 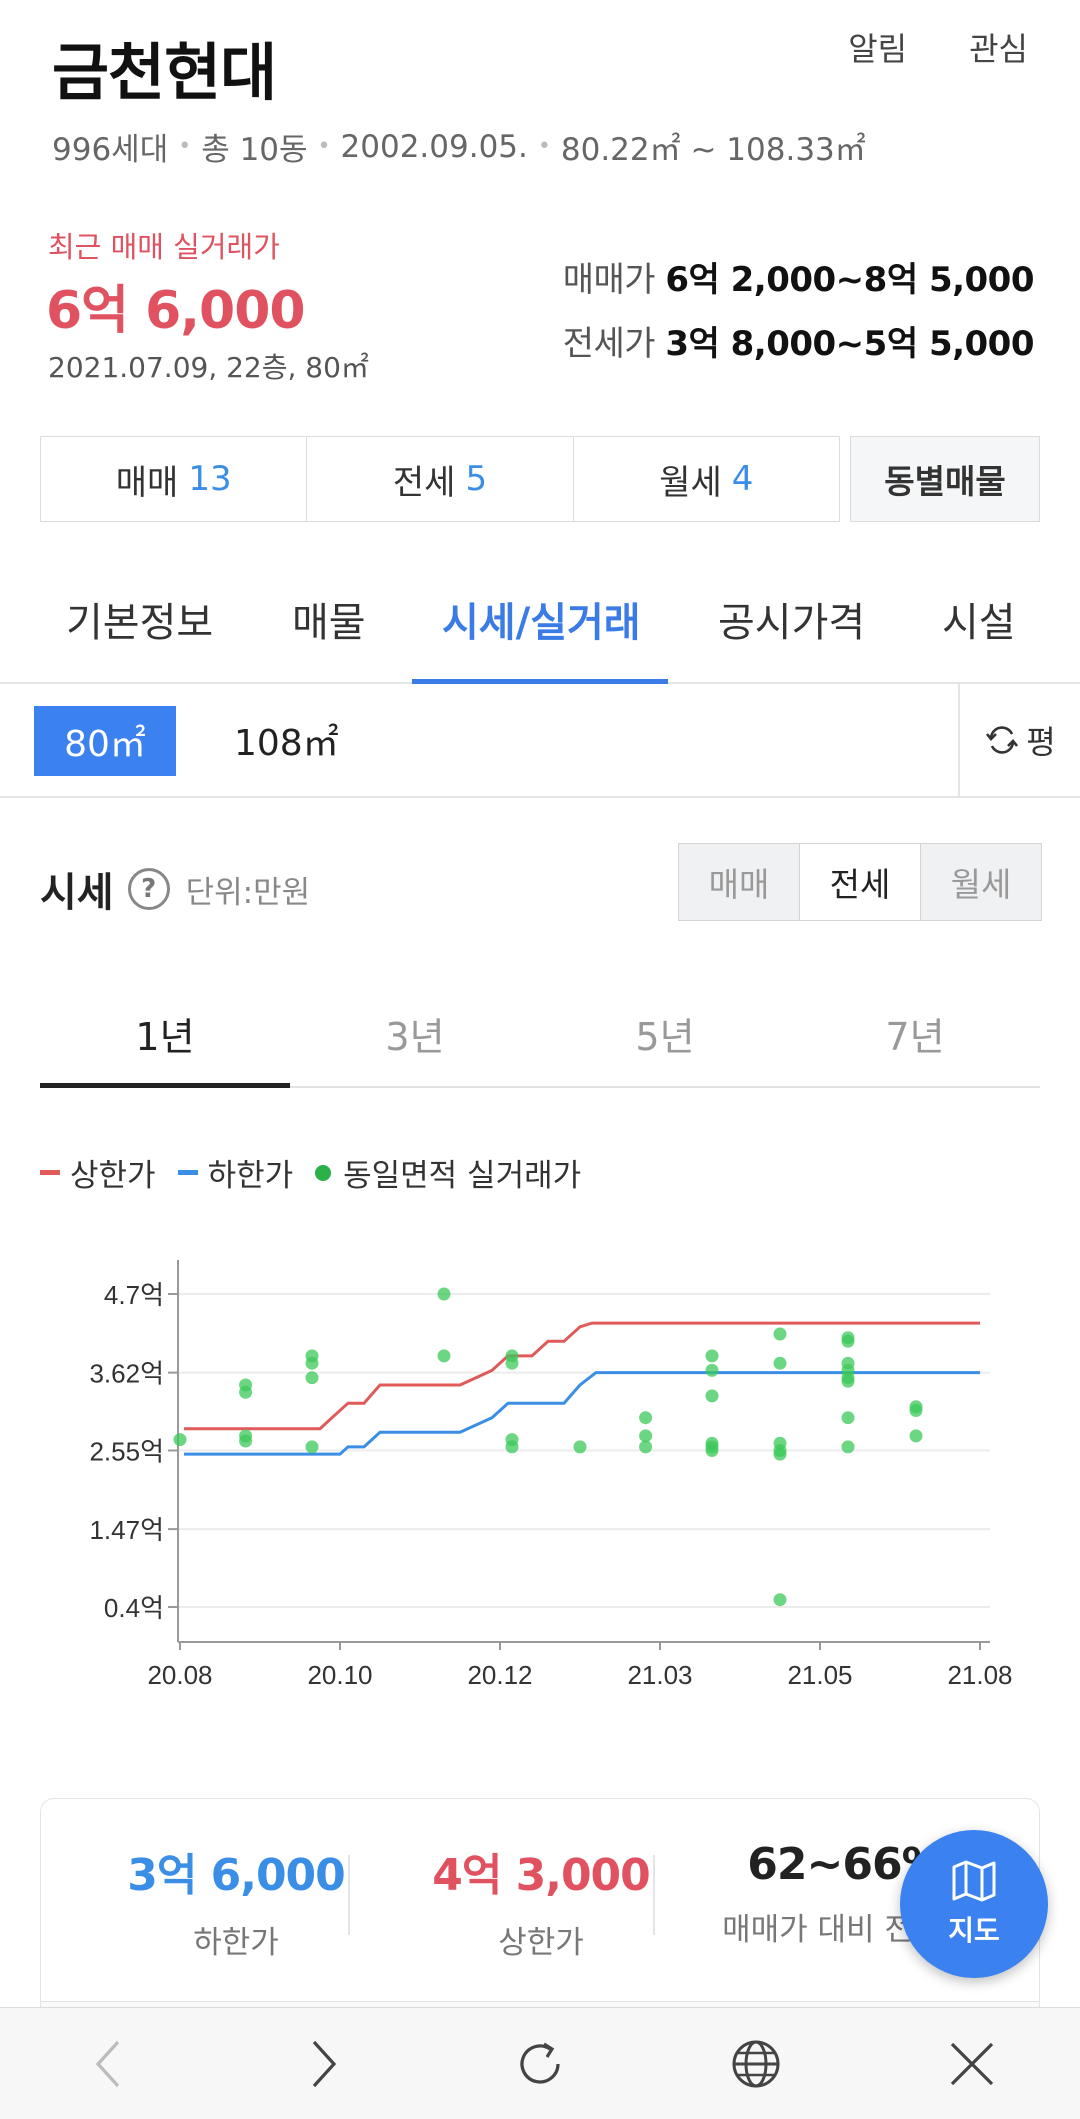 I want to click on price-section-header: 시세 ? 단위:만원, so click(x=175, y=889).